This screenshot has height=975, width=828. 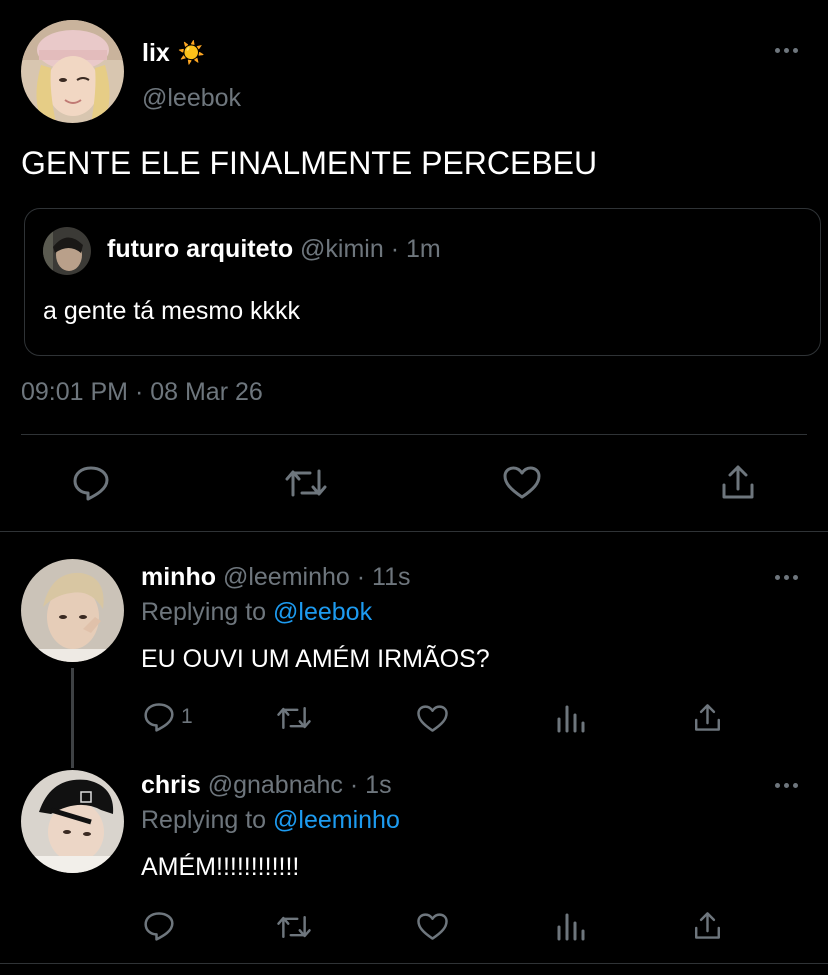 I want to click on quoted-handle: @kimin, so click(x=342, y=249).